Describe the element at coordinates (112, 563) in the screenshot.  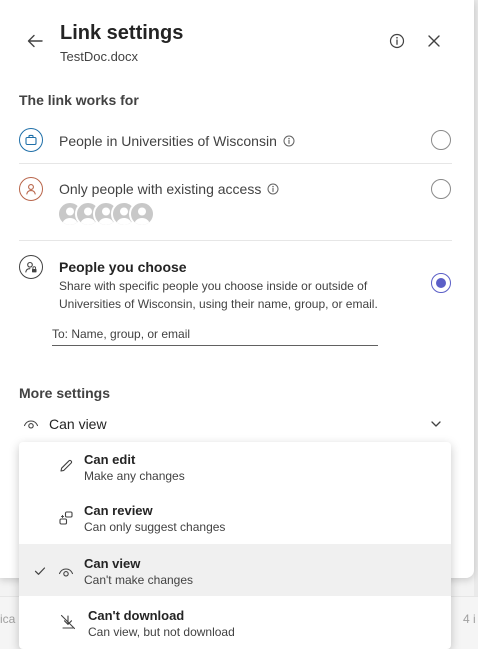
I see `menu-item-title: Can view` at that location.